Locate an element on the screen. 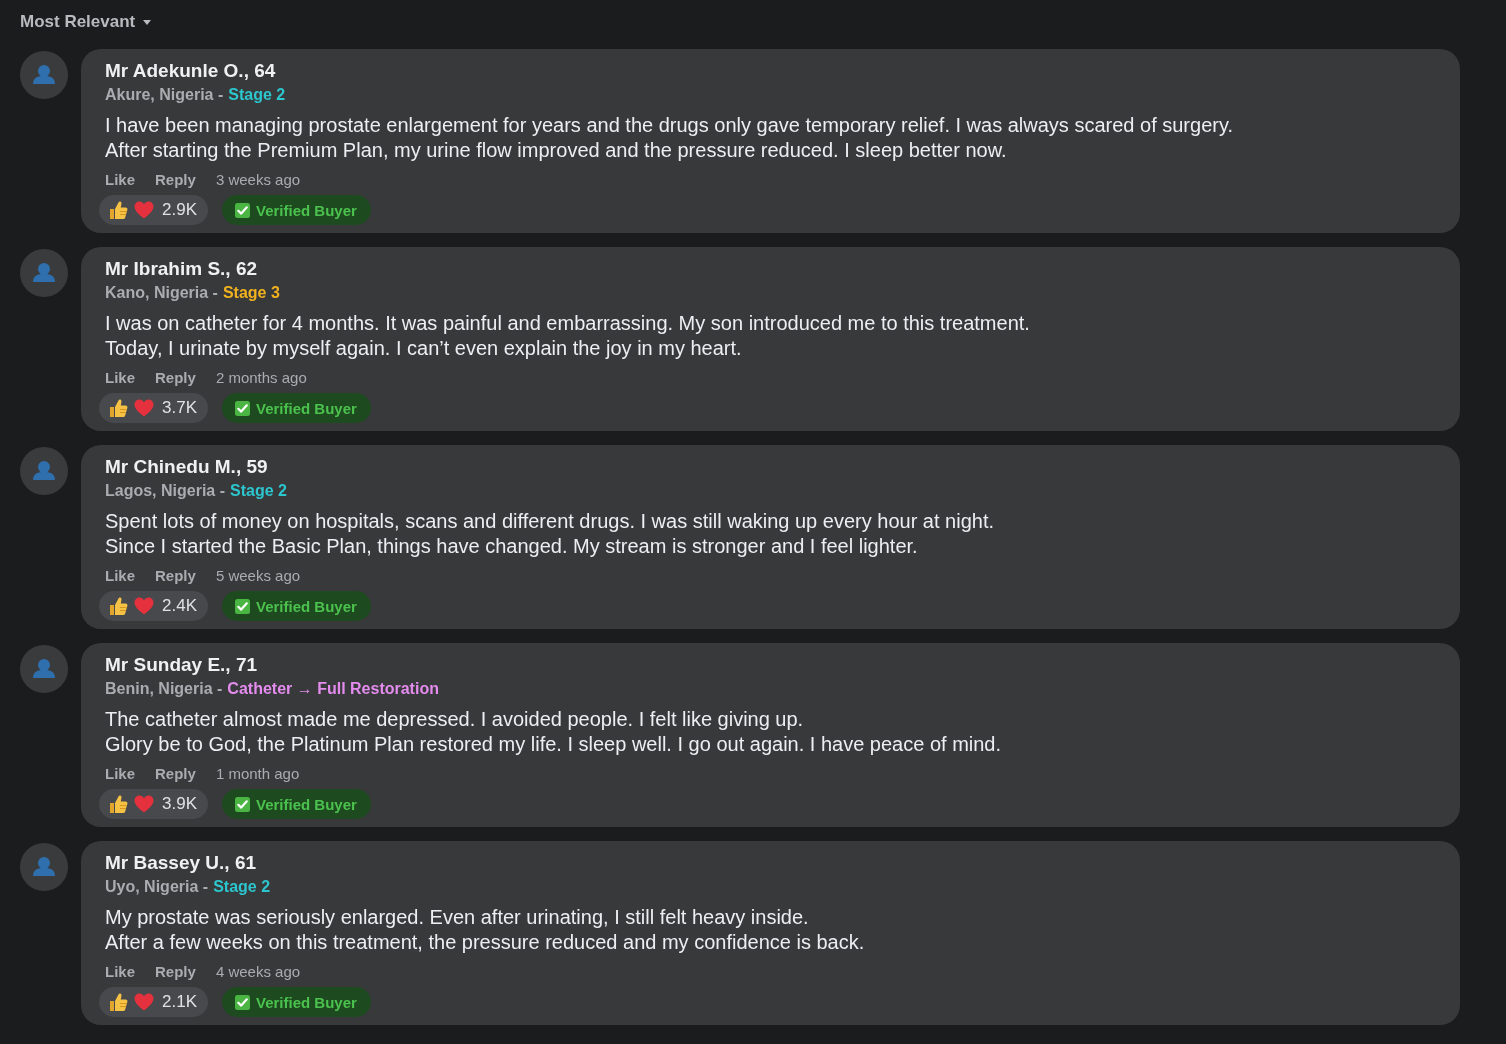 This screenshot has width=1506, height=1044. location-text: Benin, Nigeria - is located at coordinates (164, 689).